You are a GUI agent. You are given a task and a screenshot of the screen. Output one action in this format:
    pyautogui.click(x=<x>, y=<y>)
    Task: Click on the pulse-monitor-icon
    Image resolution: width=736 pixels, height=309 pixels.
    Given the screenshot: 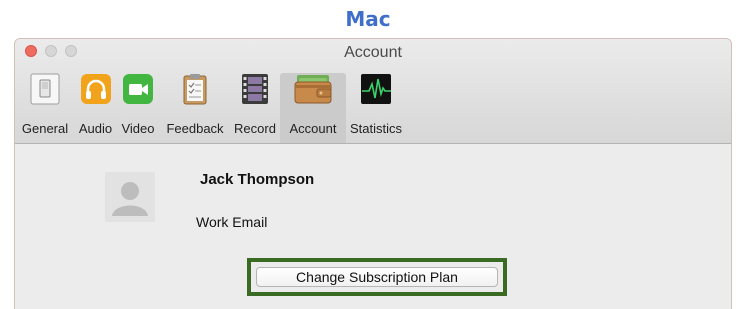 What is the action you would take?
    pyautogui.click(x=376, y=89)
    